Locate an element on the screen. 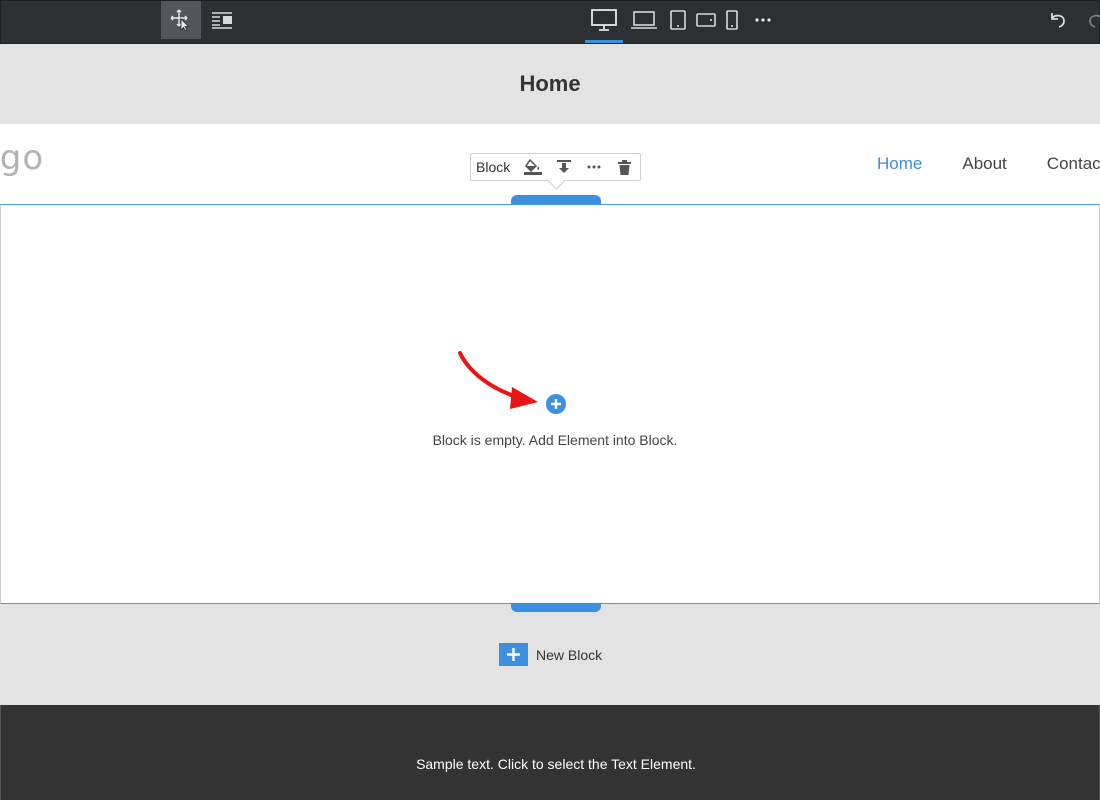  delete-block-button is located at coordinates (625, 167).